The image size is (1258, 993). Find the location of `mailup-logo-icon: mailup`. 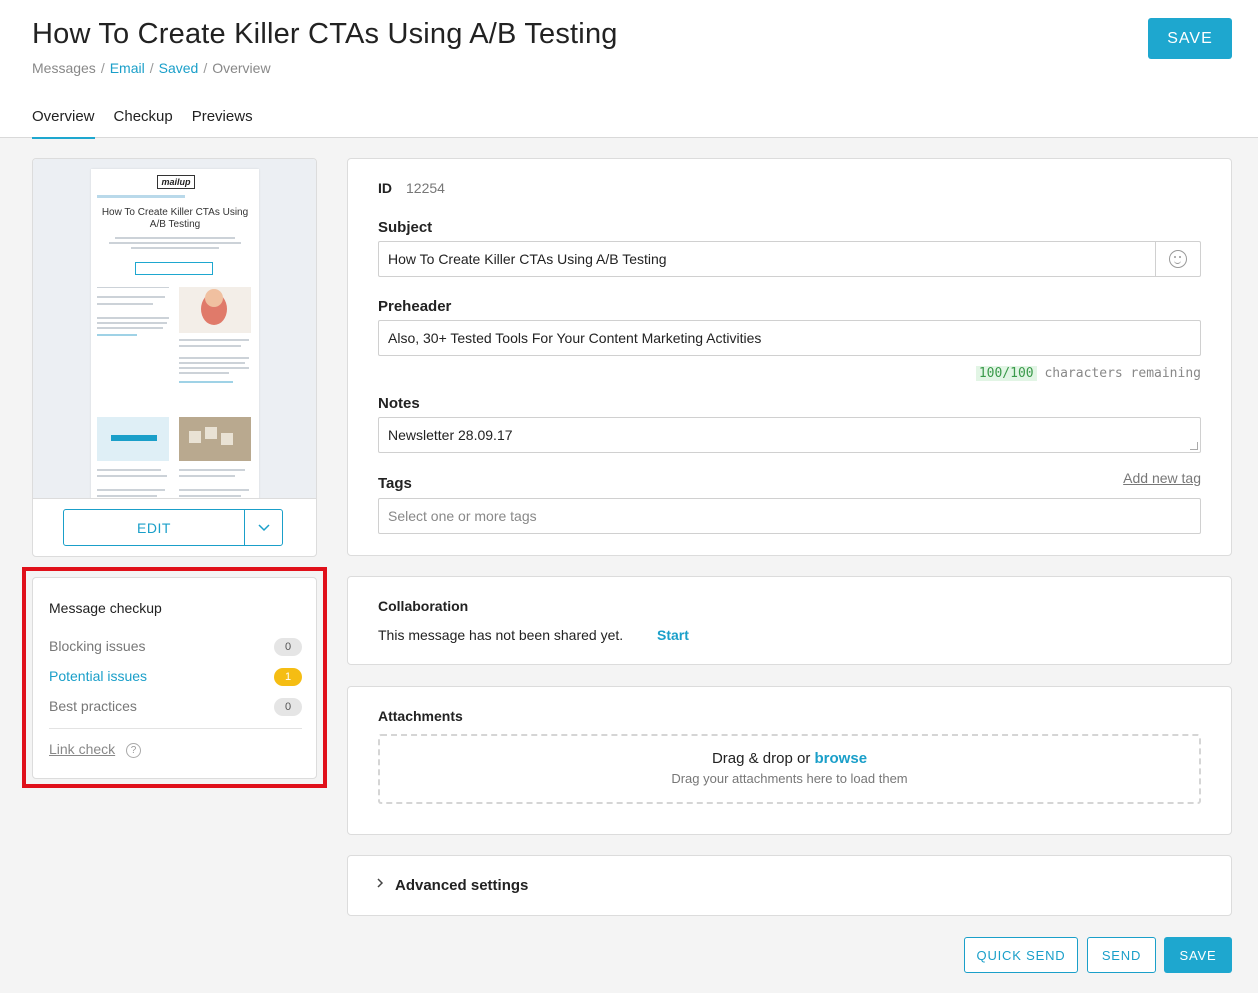

mailup-logo-icon: mailup is located at coordinates (176, 182).